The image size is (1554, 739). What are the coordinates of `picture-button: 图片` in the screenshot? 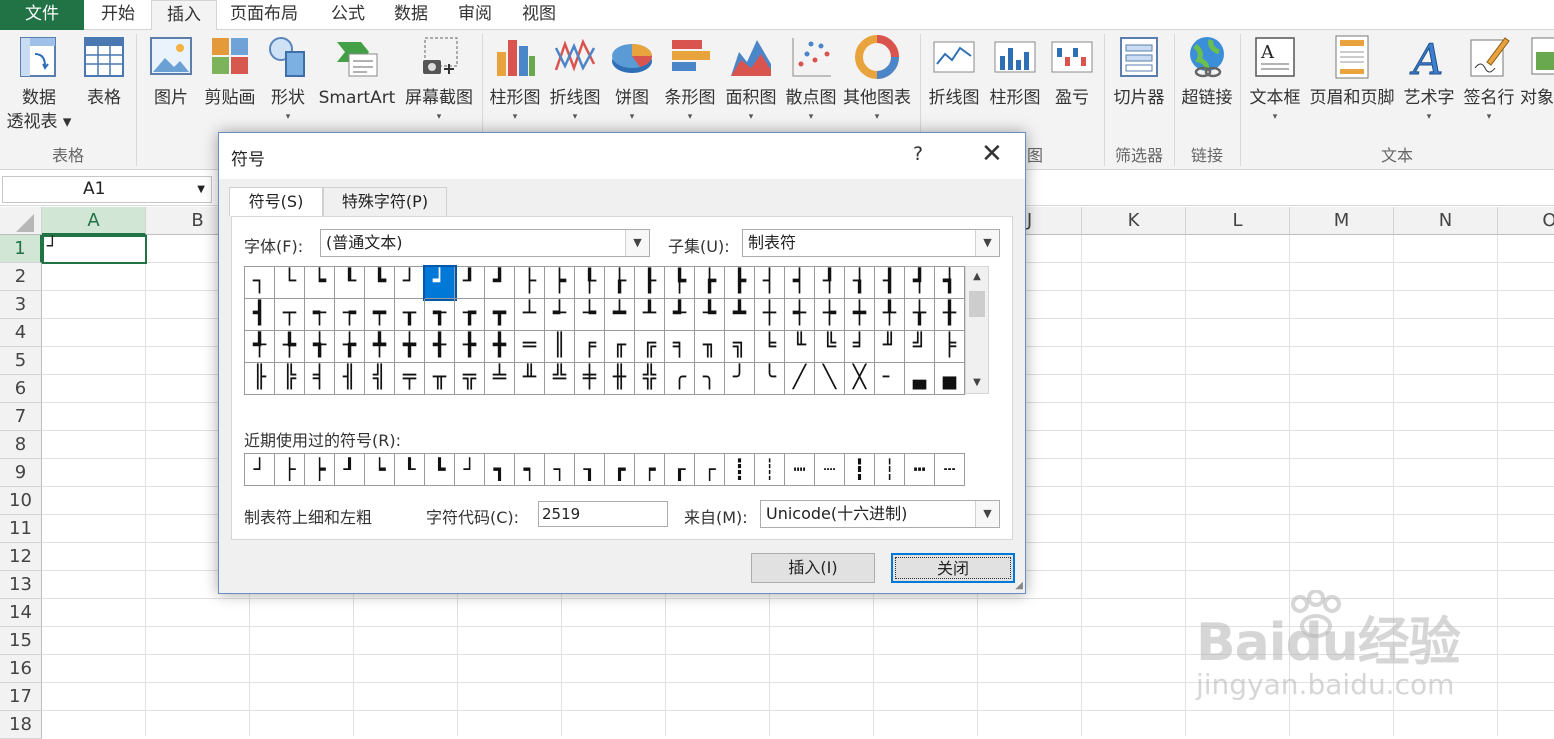 It's located at (171, 72).